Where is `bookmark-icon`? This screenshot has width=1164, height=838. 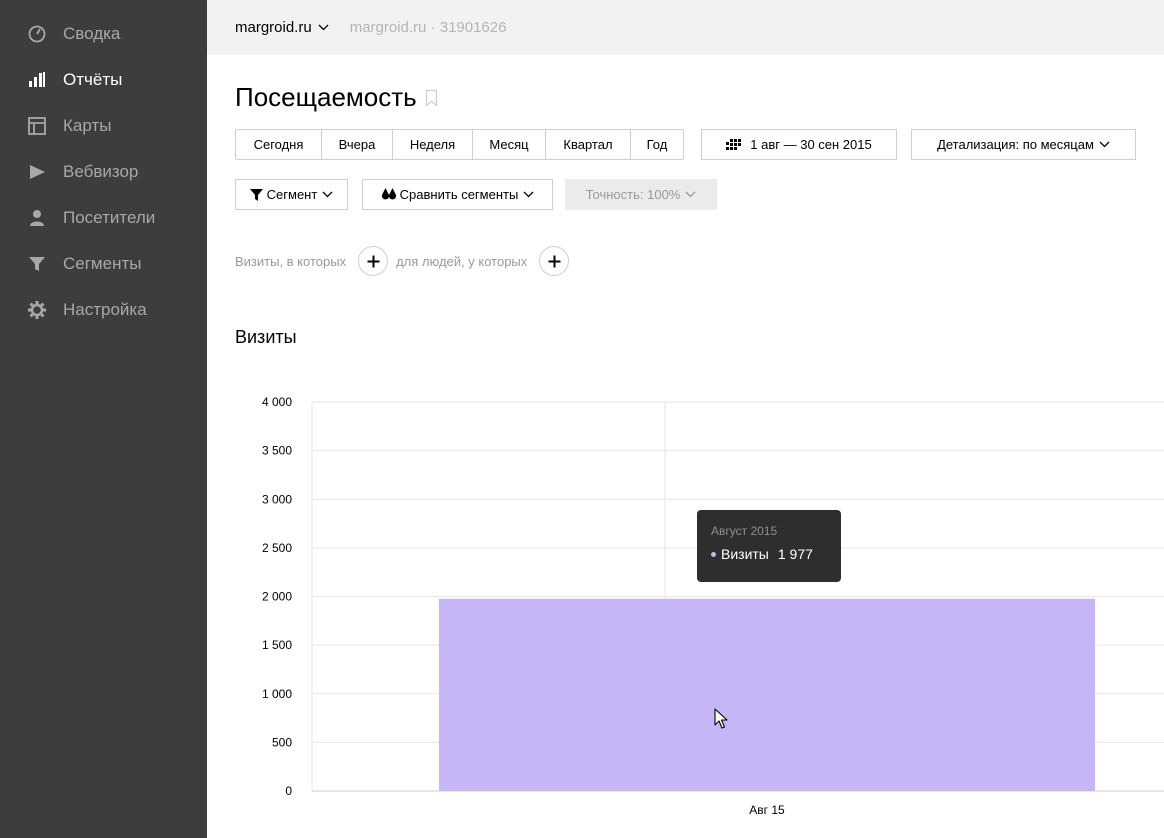
bookmark-icon is located at coordinates (431, 98).